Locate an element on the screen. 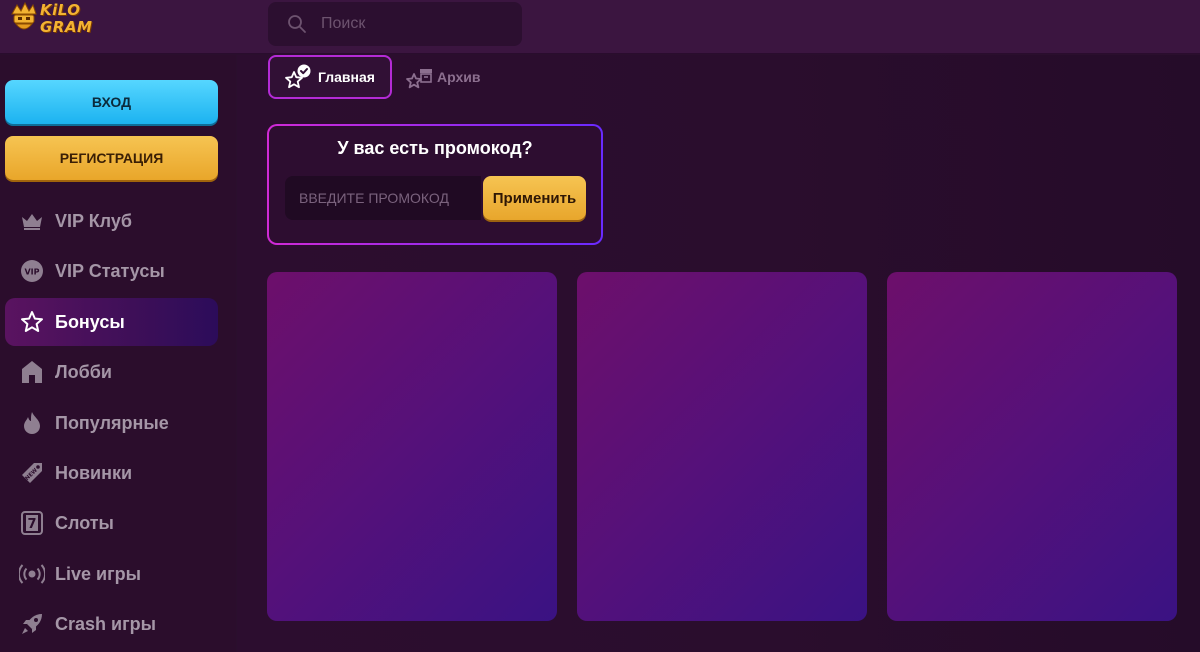 Image resolution: width=1200 pixels, height=652 pixels. logo-text-line2: GRAM is located at coordinates (66, 27).